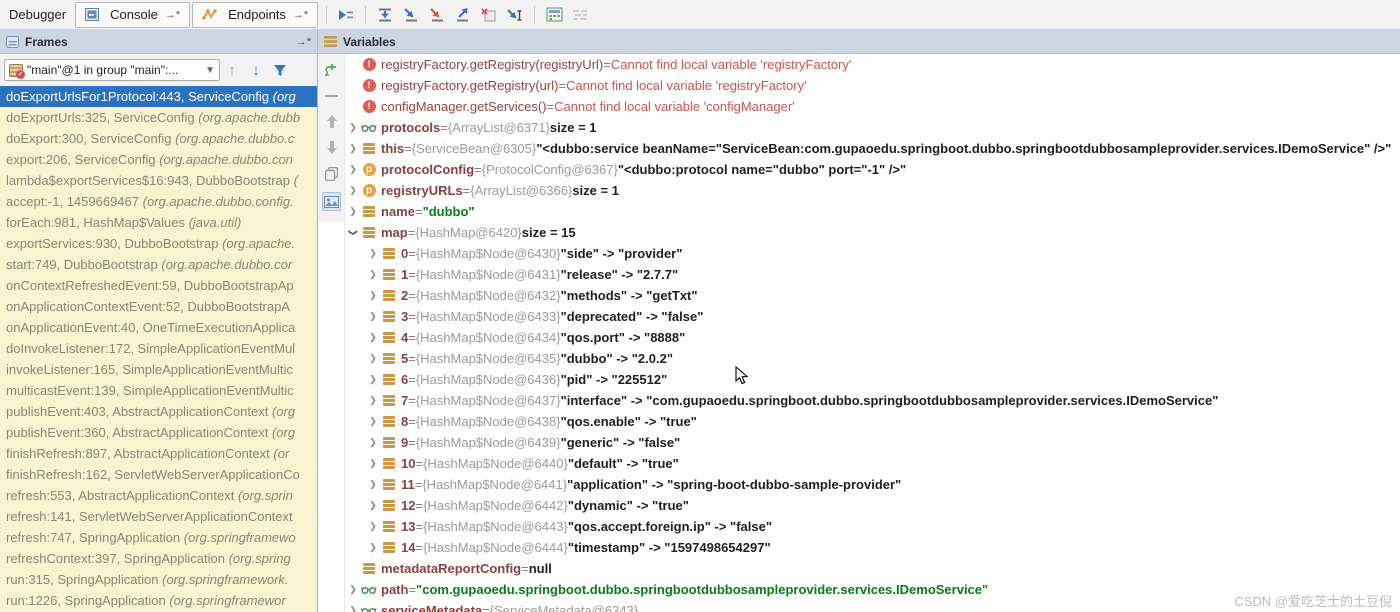 This screenshot has width=1400, height=612. What do you see at coordinates (331, 201) in the screenshot?
I see `show-watches-in-variables-button` at bounding box center [331, 201].